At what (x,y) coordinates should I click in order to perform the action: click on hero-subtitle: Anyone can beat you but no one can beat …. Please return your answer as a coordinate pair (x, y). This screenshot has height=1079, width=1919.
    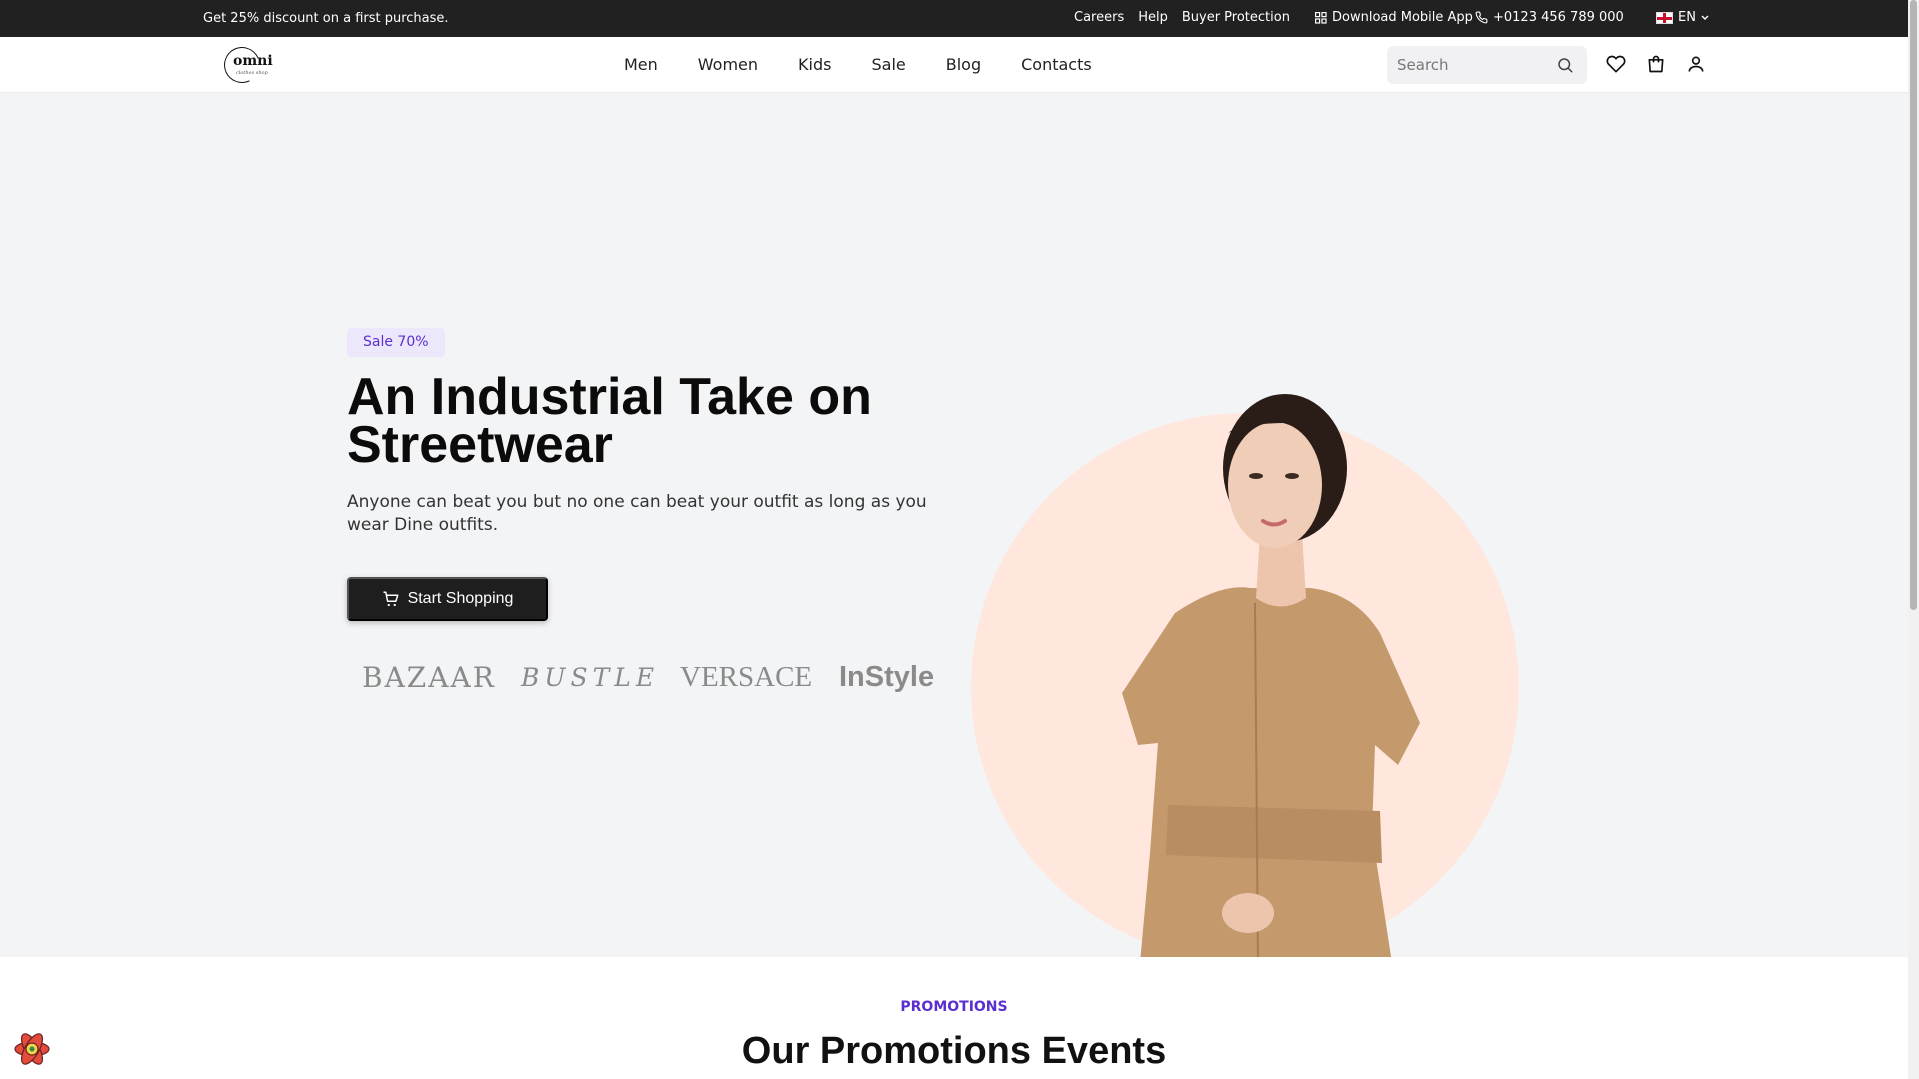
    Looking at the image, I should click on (637, 513).